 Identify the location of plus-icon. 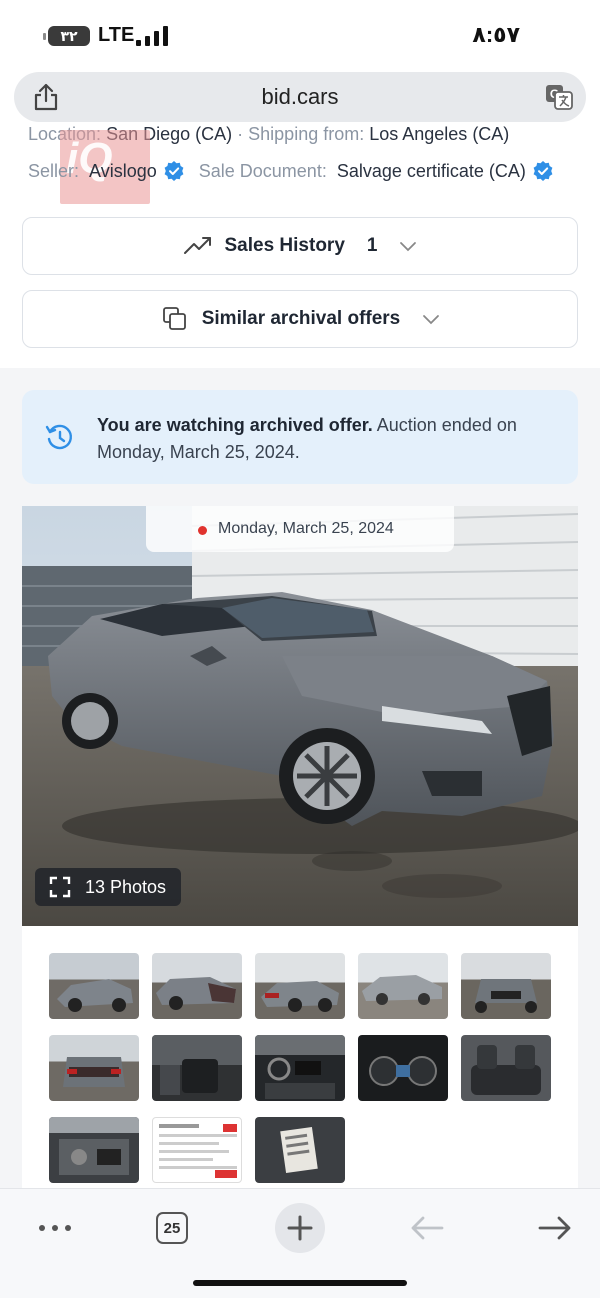
(300, 1228).